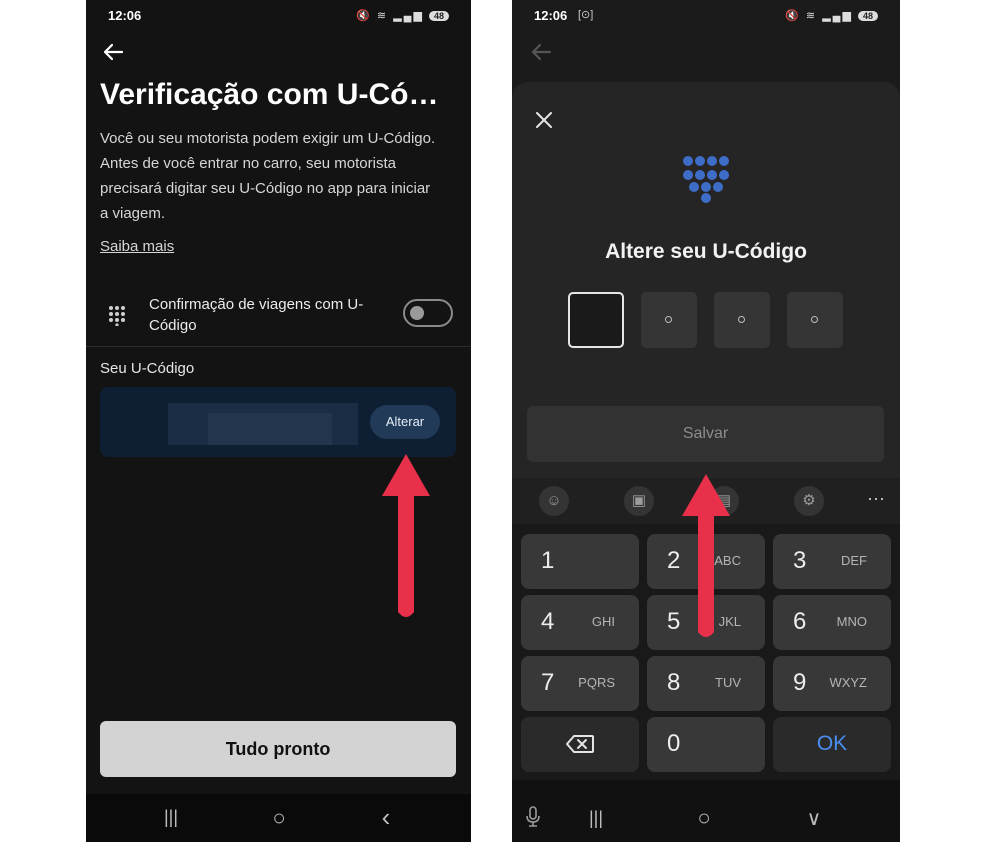  I want to click on ucode-toggle-switch, so click(428, 313).